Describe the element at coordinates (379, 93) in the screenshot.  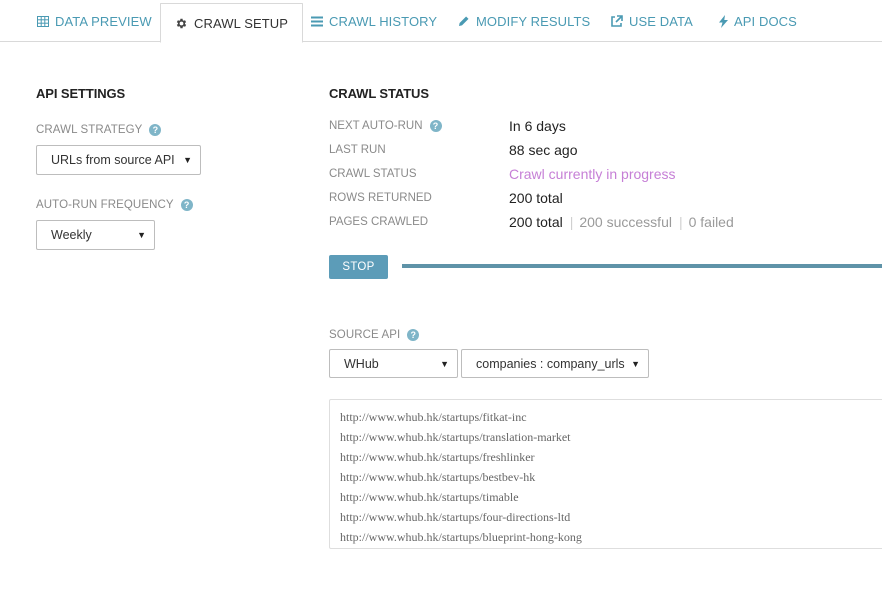
I see `crawl-status-title: CRAWL STATUS` at that location.